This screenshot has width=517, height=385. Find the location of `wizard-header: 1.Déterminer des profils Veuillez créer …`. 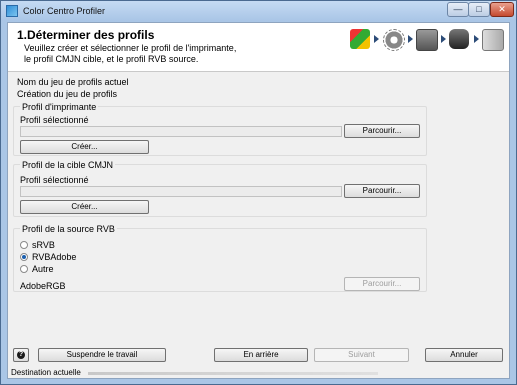

wizard-header: 1.Déterminer des profils Veuillez créer … is located at coordinates (258, 47).